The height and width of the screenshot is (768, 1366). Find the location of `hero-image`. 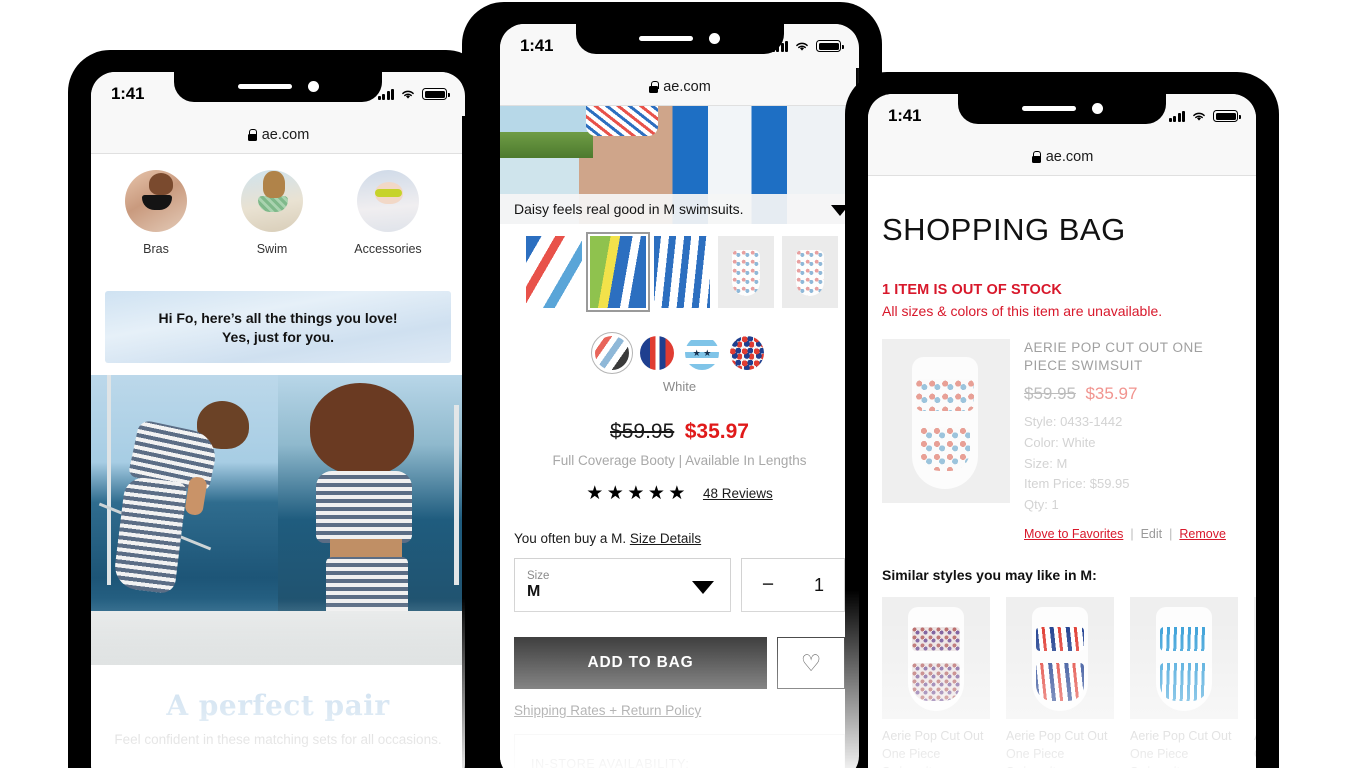

hero-image is located at coordinates (278, 520).